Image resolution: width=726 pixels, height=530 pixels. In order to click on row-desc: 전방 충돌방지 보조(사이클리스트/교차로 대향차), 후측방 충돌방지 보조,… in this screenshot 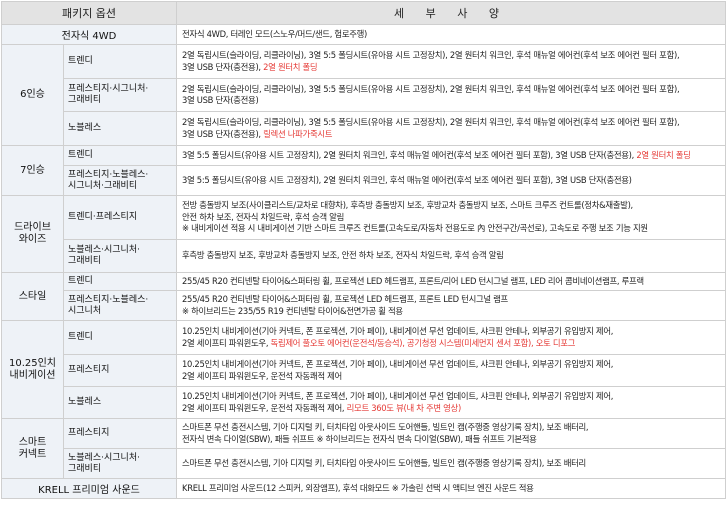, I will do `click(451, 217)`.